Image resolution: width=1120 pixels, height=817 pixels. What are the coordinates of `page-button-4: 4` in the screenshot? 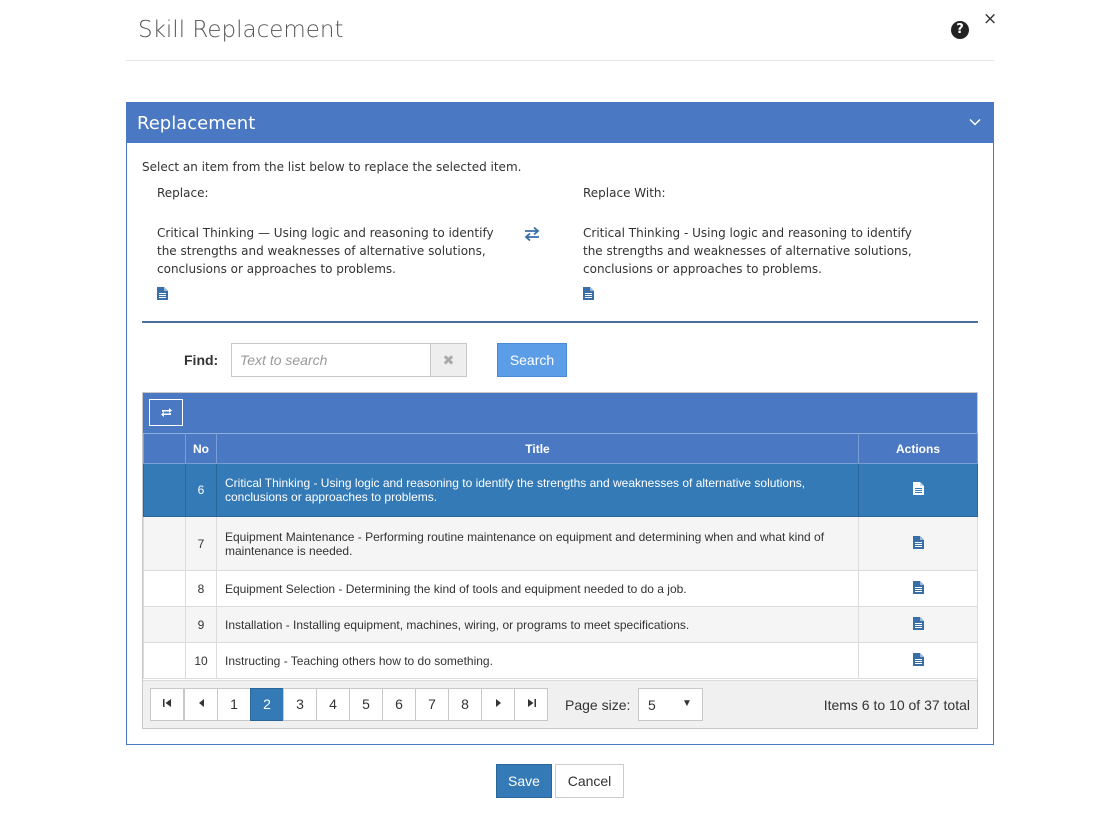 It's located at (333, 704).